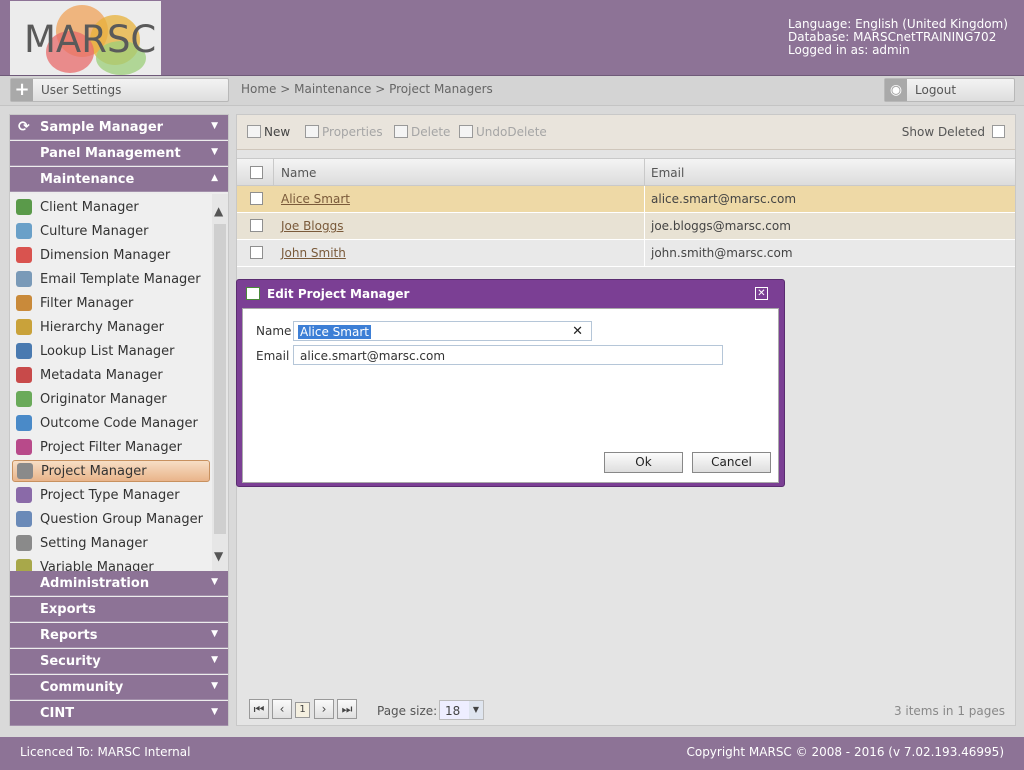  What do you see at coordinates (347, 709) in the screenshot?
I see `last-page-icon: ⏭` at bounding box center [347, 709].